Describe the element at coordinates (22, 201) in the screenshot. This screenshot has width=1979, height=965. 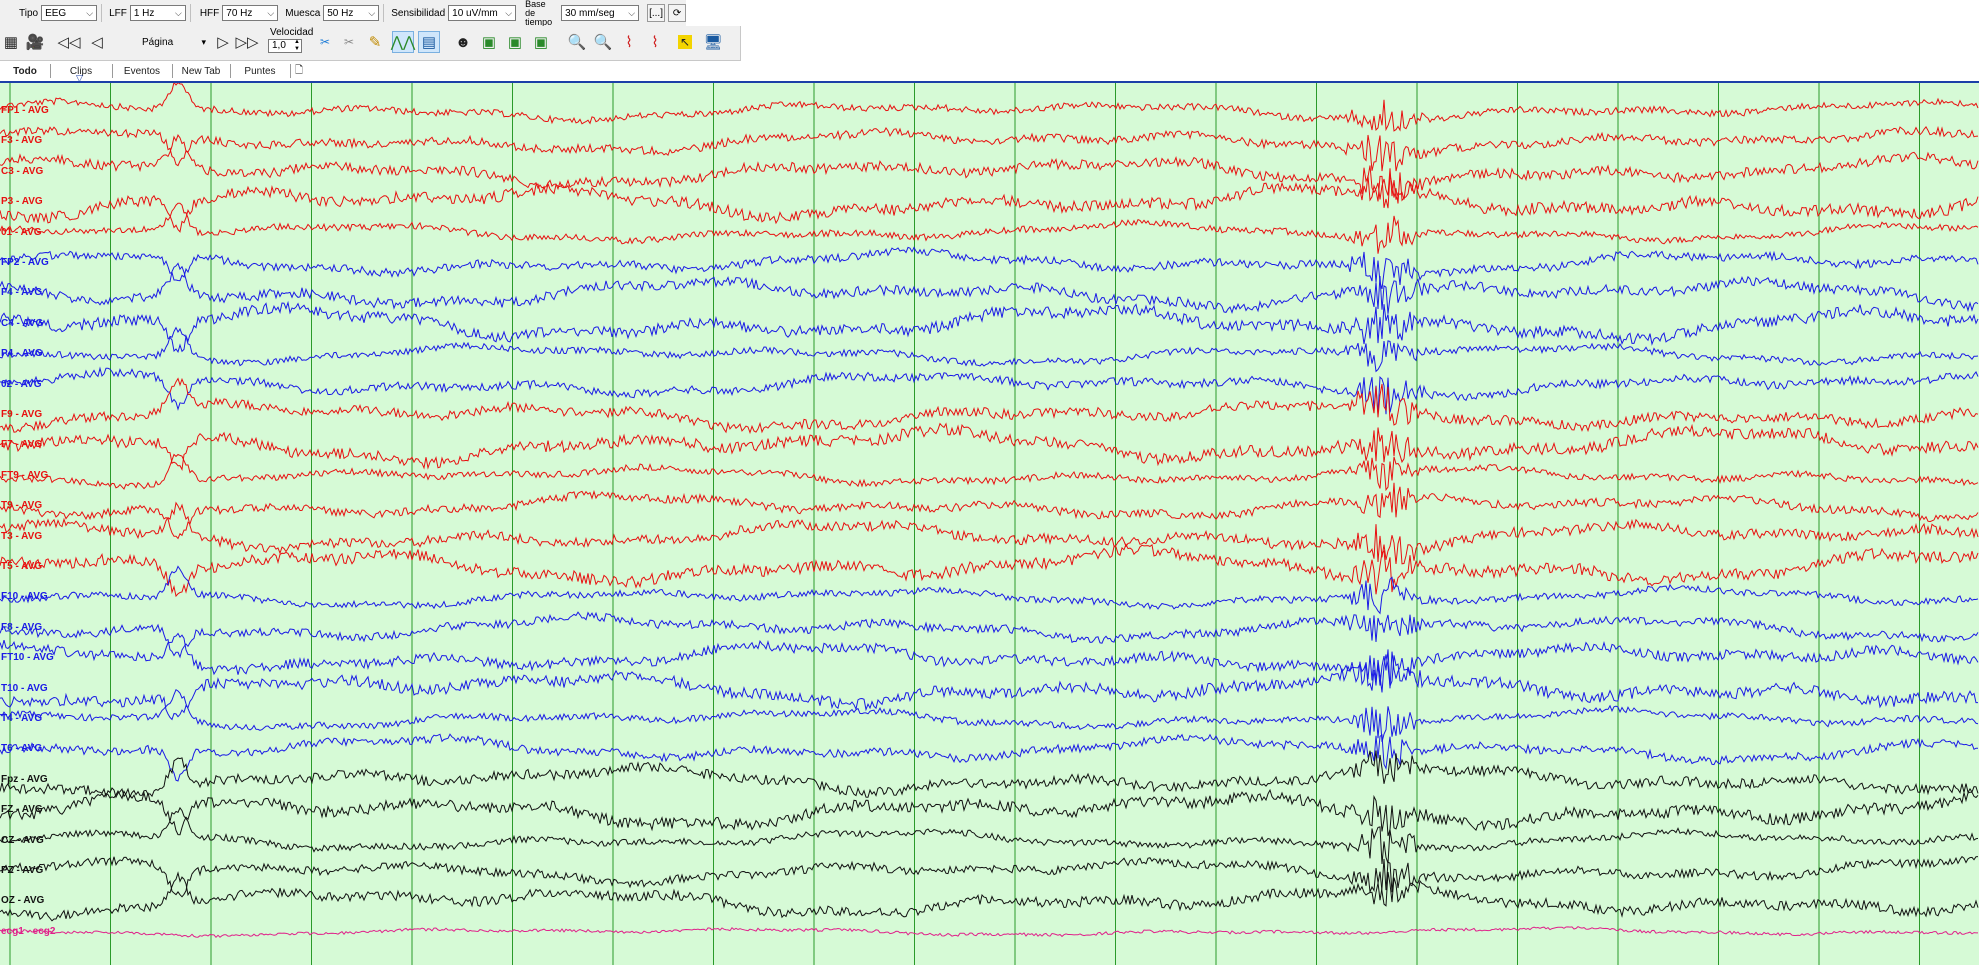
I see `channel-label: P3 - AVG` at that location.